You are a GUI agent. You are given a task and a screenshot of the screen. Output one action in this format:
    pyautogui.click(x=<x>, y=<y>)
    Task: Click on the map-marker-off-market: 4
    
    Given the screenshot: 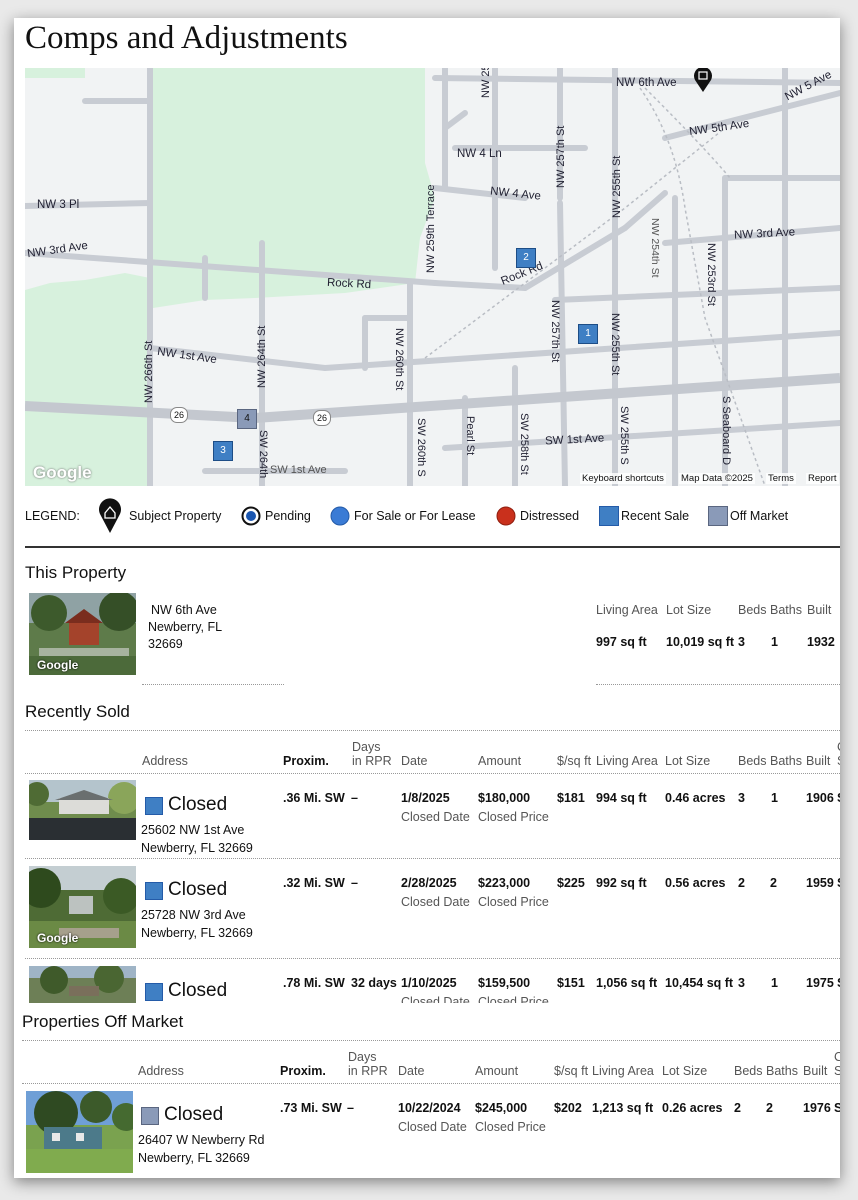 What is the action you would take?
    pyautogui.click(x=247, y=419)
    